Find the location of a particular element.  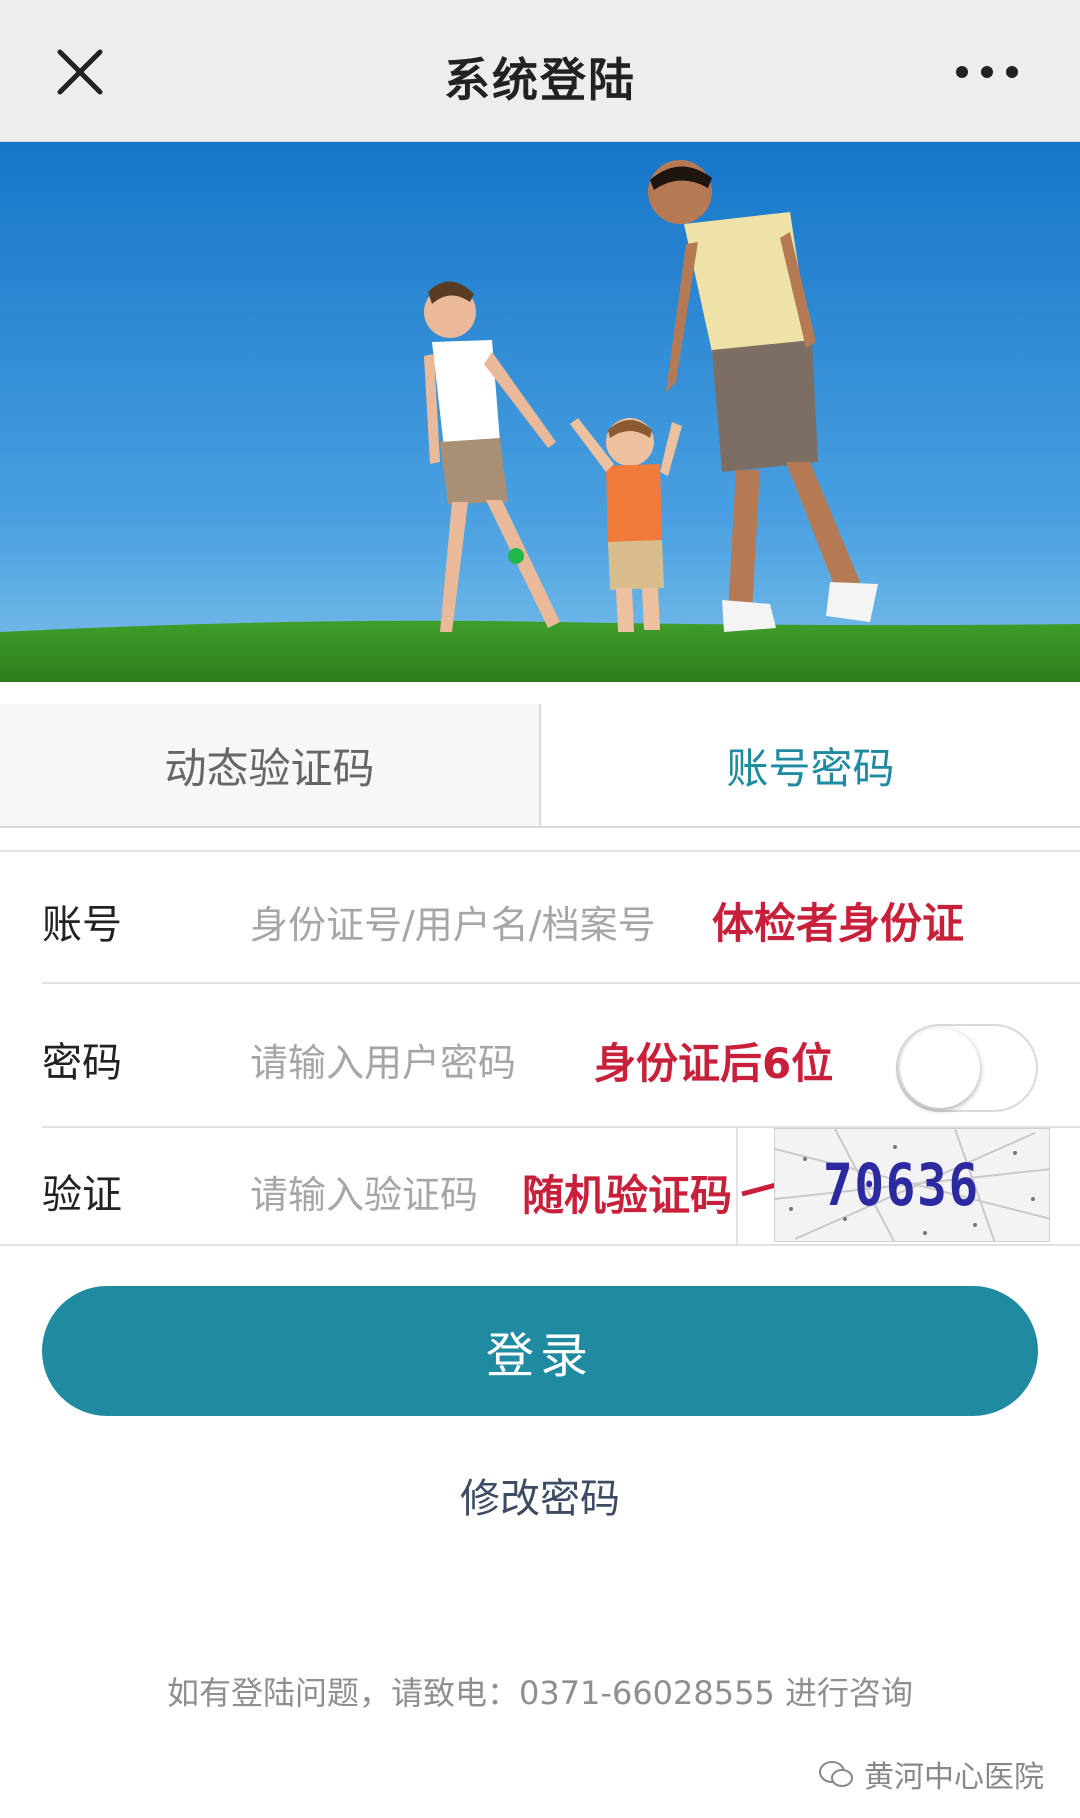

tab-dynamic-code: 动态验证码 is located at coordinates (270, 765).